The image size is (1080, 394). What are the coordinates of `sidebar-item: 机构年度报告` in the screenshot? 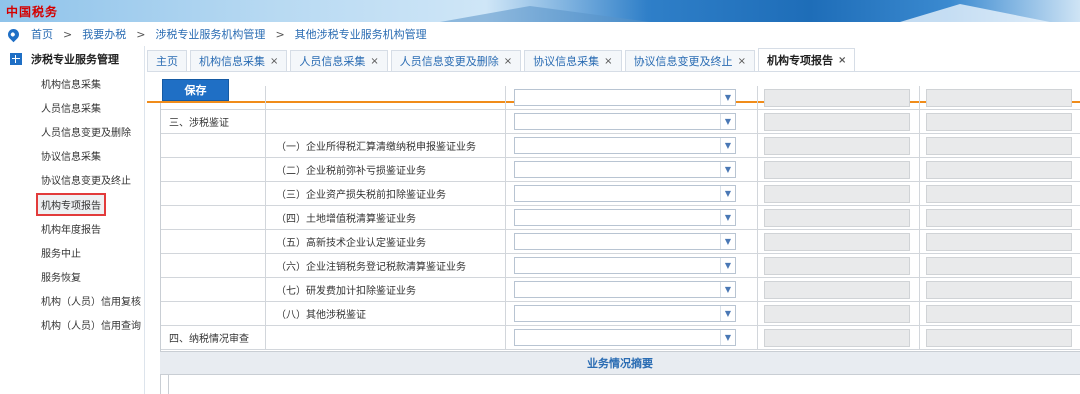 It's located at (72, 228).